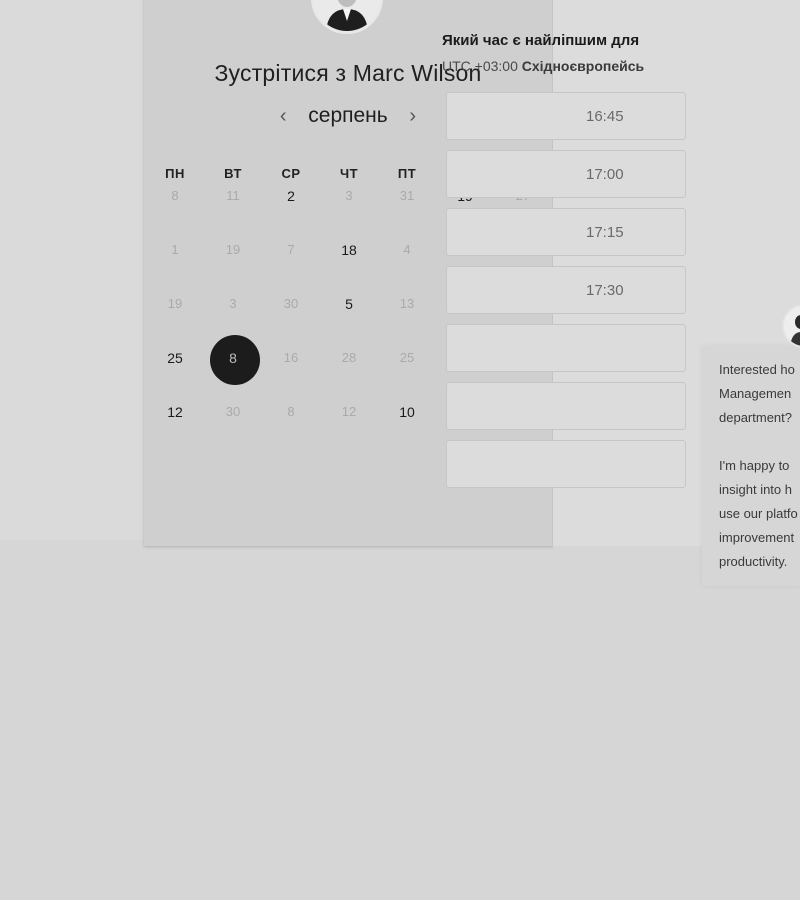 This screenshot has height=900, width=800. What do you see at coordinates (757, 537) in the screenshot?
I see `chat-line: improvement` at bounding box center [757, 537].